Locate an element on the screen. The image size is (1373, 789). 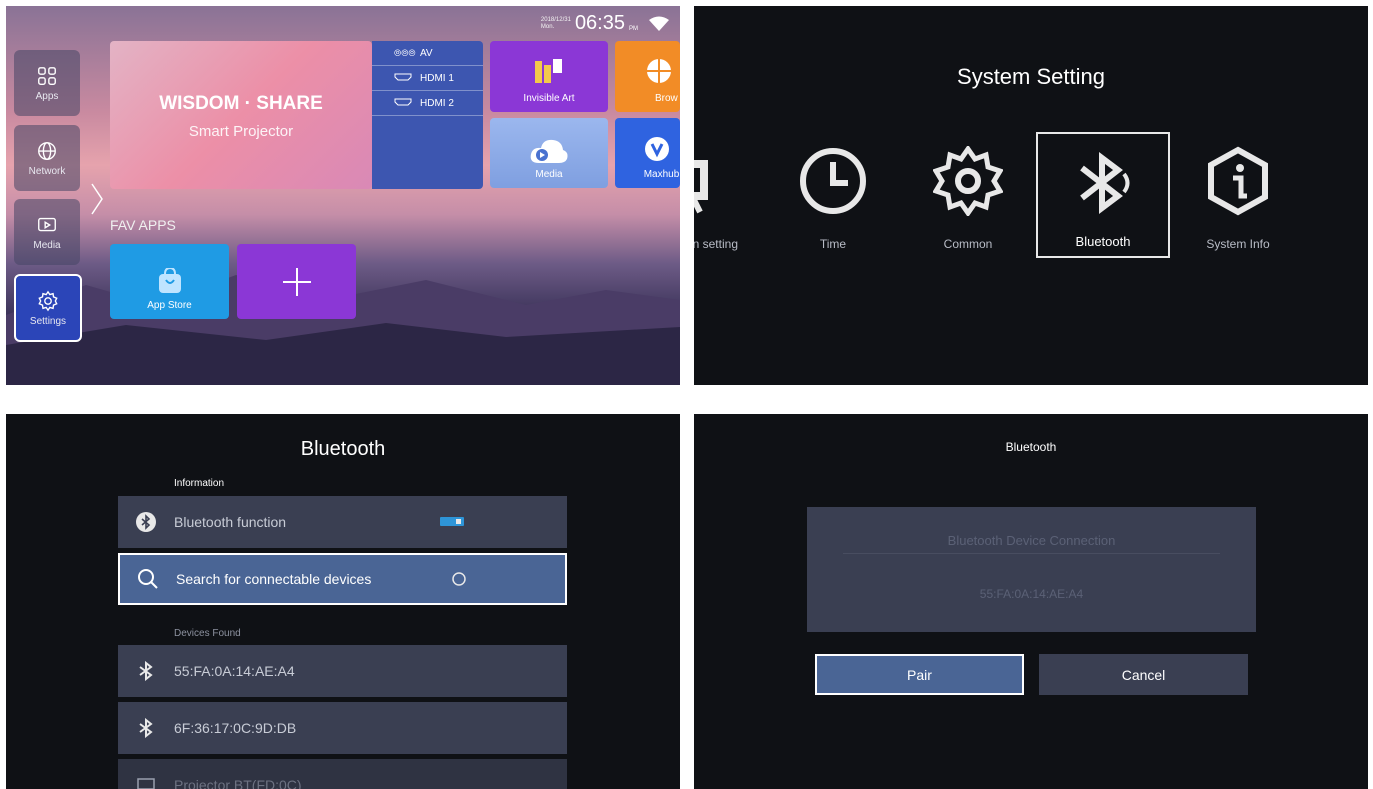
invisible-art-tile: Invisible Art is located at coordinates (549, 76).